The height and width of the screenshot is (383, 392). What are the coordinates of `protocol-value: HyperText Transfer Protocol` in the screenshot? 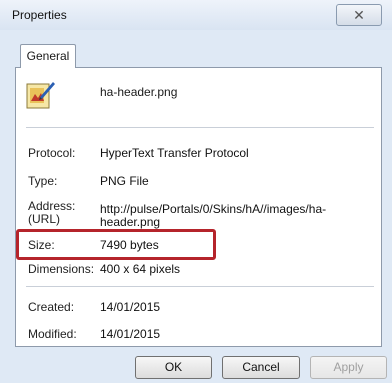 It's located at (174, 153).